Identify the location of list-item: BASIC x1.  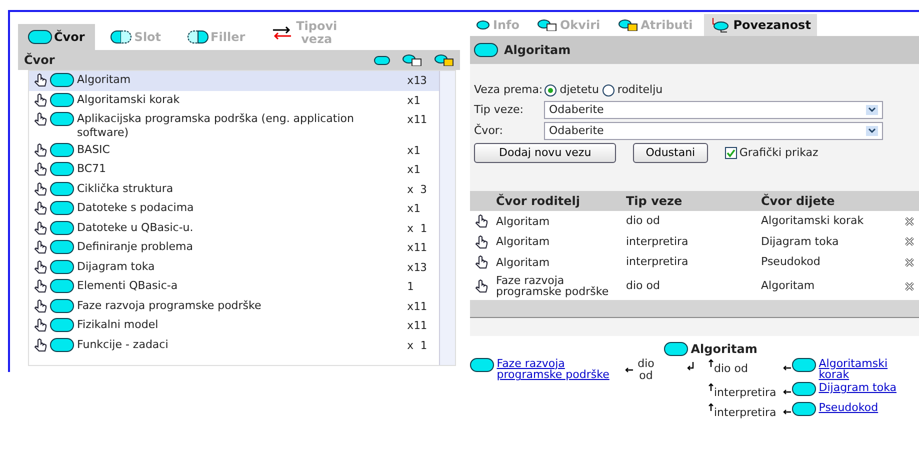
(234, 150).